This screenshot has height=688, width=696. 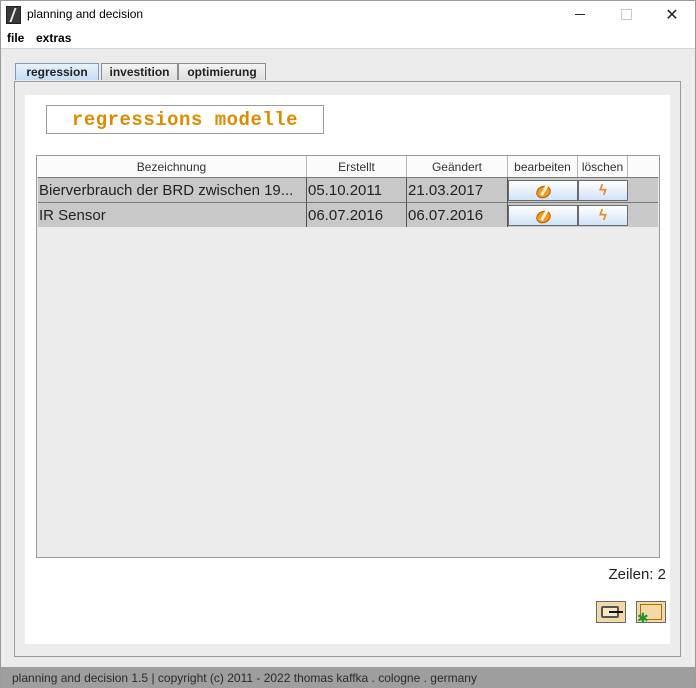 I want to click on column-header-erstellt: Erstellt, so click(x=357, y=166).